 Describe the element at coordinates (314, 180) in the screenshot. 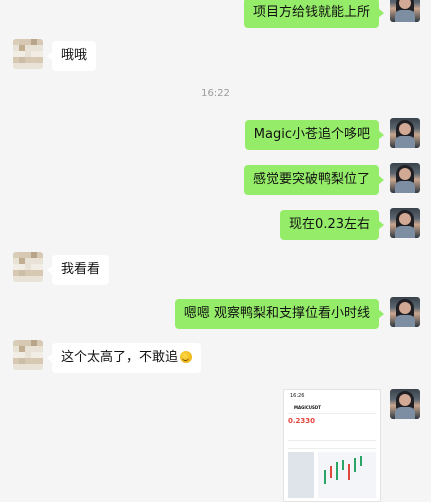

I see `message-bubble-outgoing: 感觉要突破鸭梨位了` at that location.